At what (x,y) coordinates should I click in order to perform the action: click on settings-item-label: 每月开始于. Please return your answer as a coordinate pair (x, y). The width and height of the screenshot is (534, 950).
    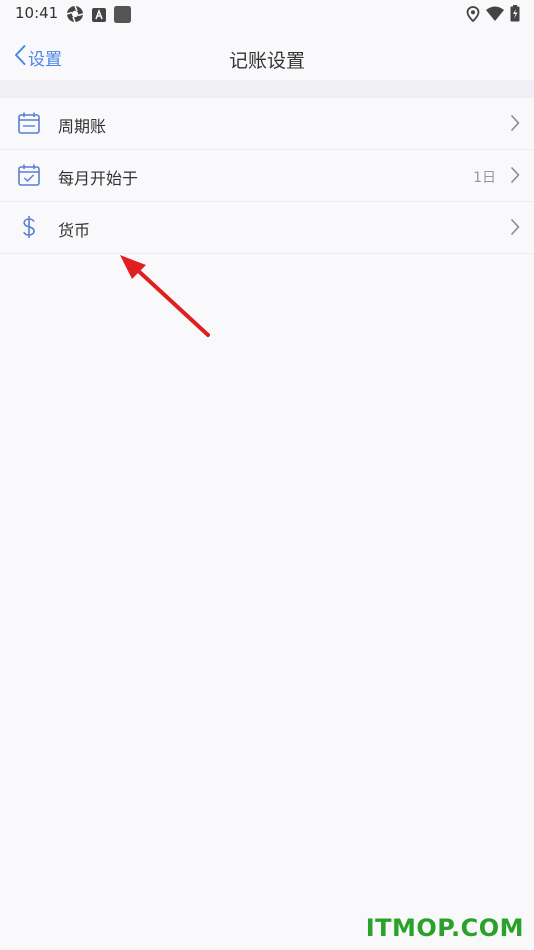
    Looking at the image, I should click on (98, 178).